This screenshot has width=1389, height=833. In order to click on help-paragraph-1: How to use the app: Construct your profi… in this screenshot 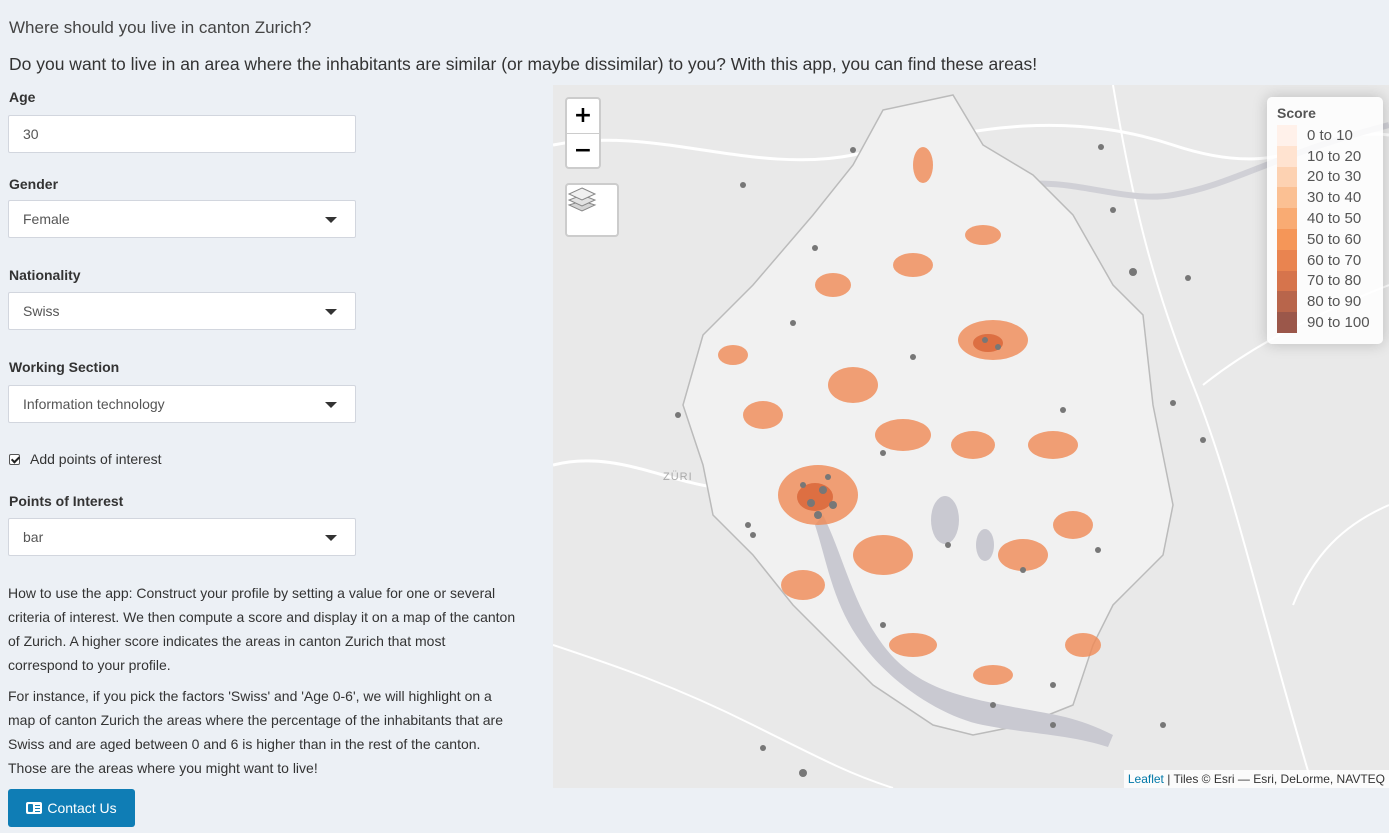, I will do `click(262, 629)`.